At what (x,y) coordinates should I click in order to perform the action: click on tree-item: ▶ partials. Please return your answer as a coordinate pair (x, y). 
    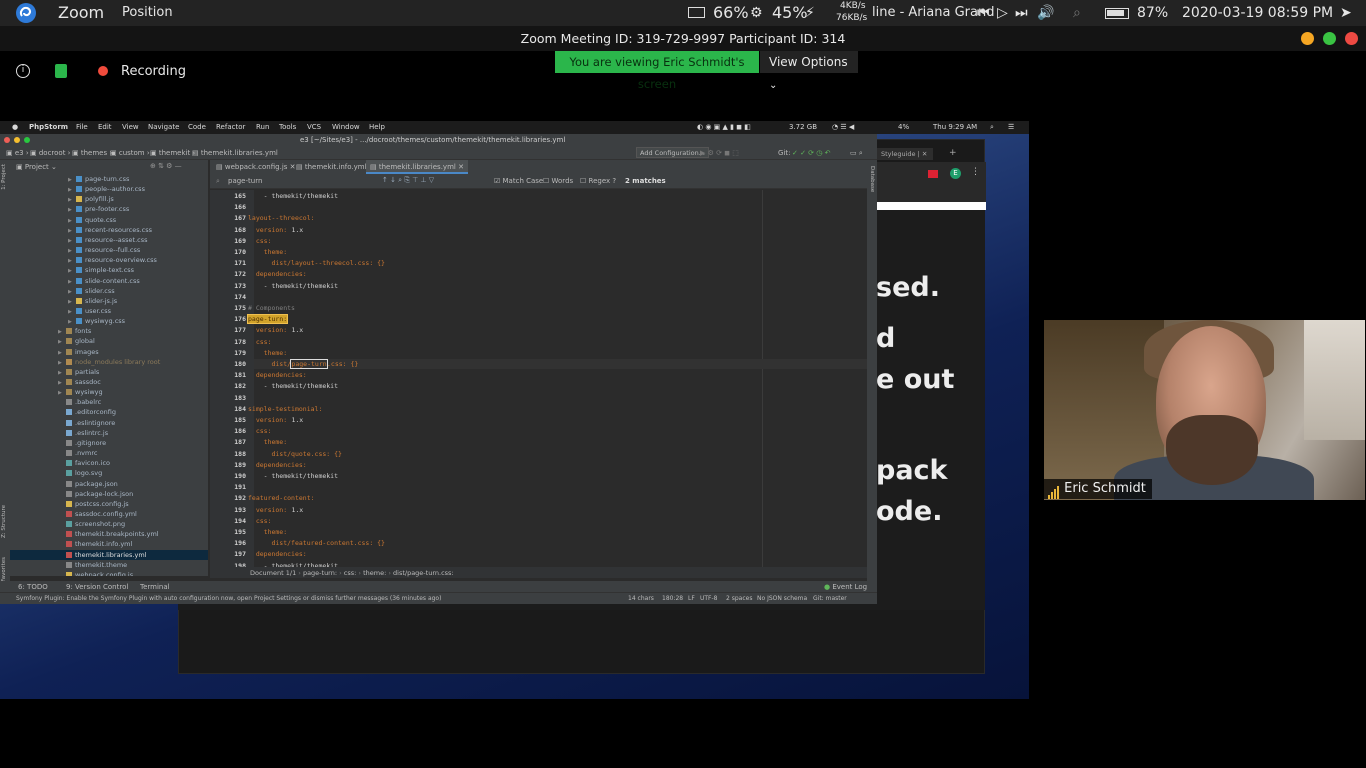
    Looking at the image, I should click on (109, 372).